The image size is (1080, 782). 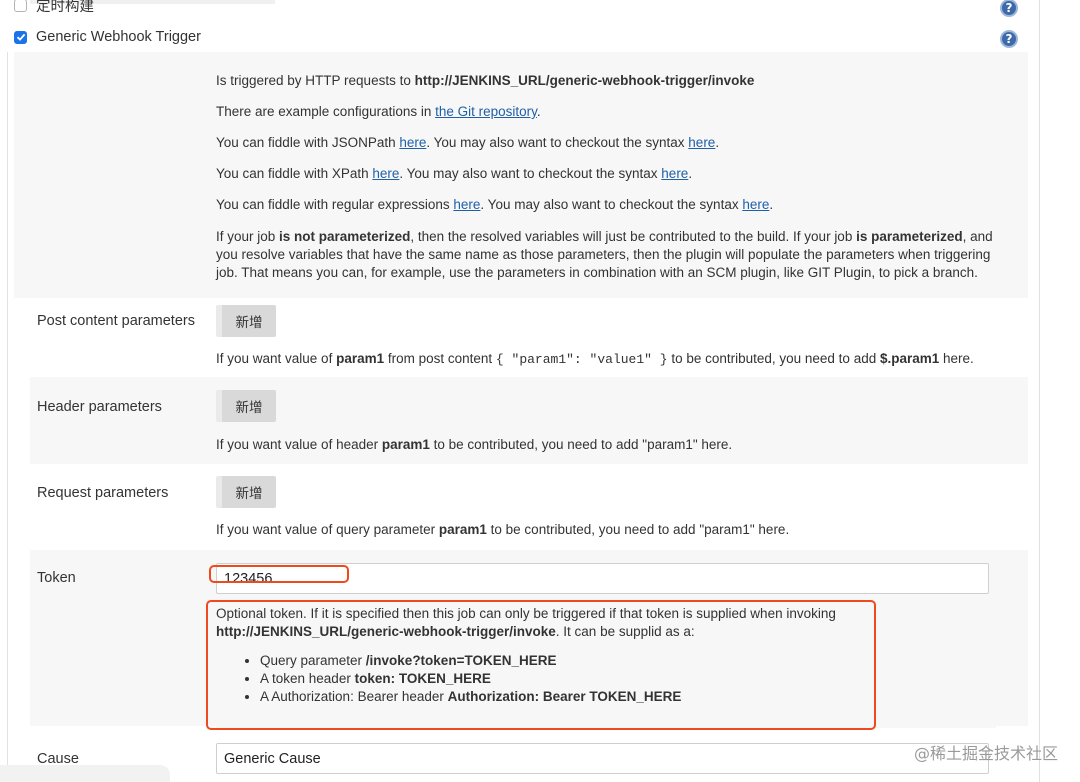 I want to click on webhook-trigger-option: Generic Webhook Trigger, so click(x=107, y=37).